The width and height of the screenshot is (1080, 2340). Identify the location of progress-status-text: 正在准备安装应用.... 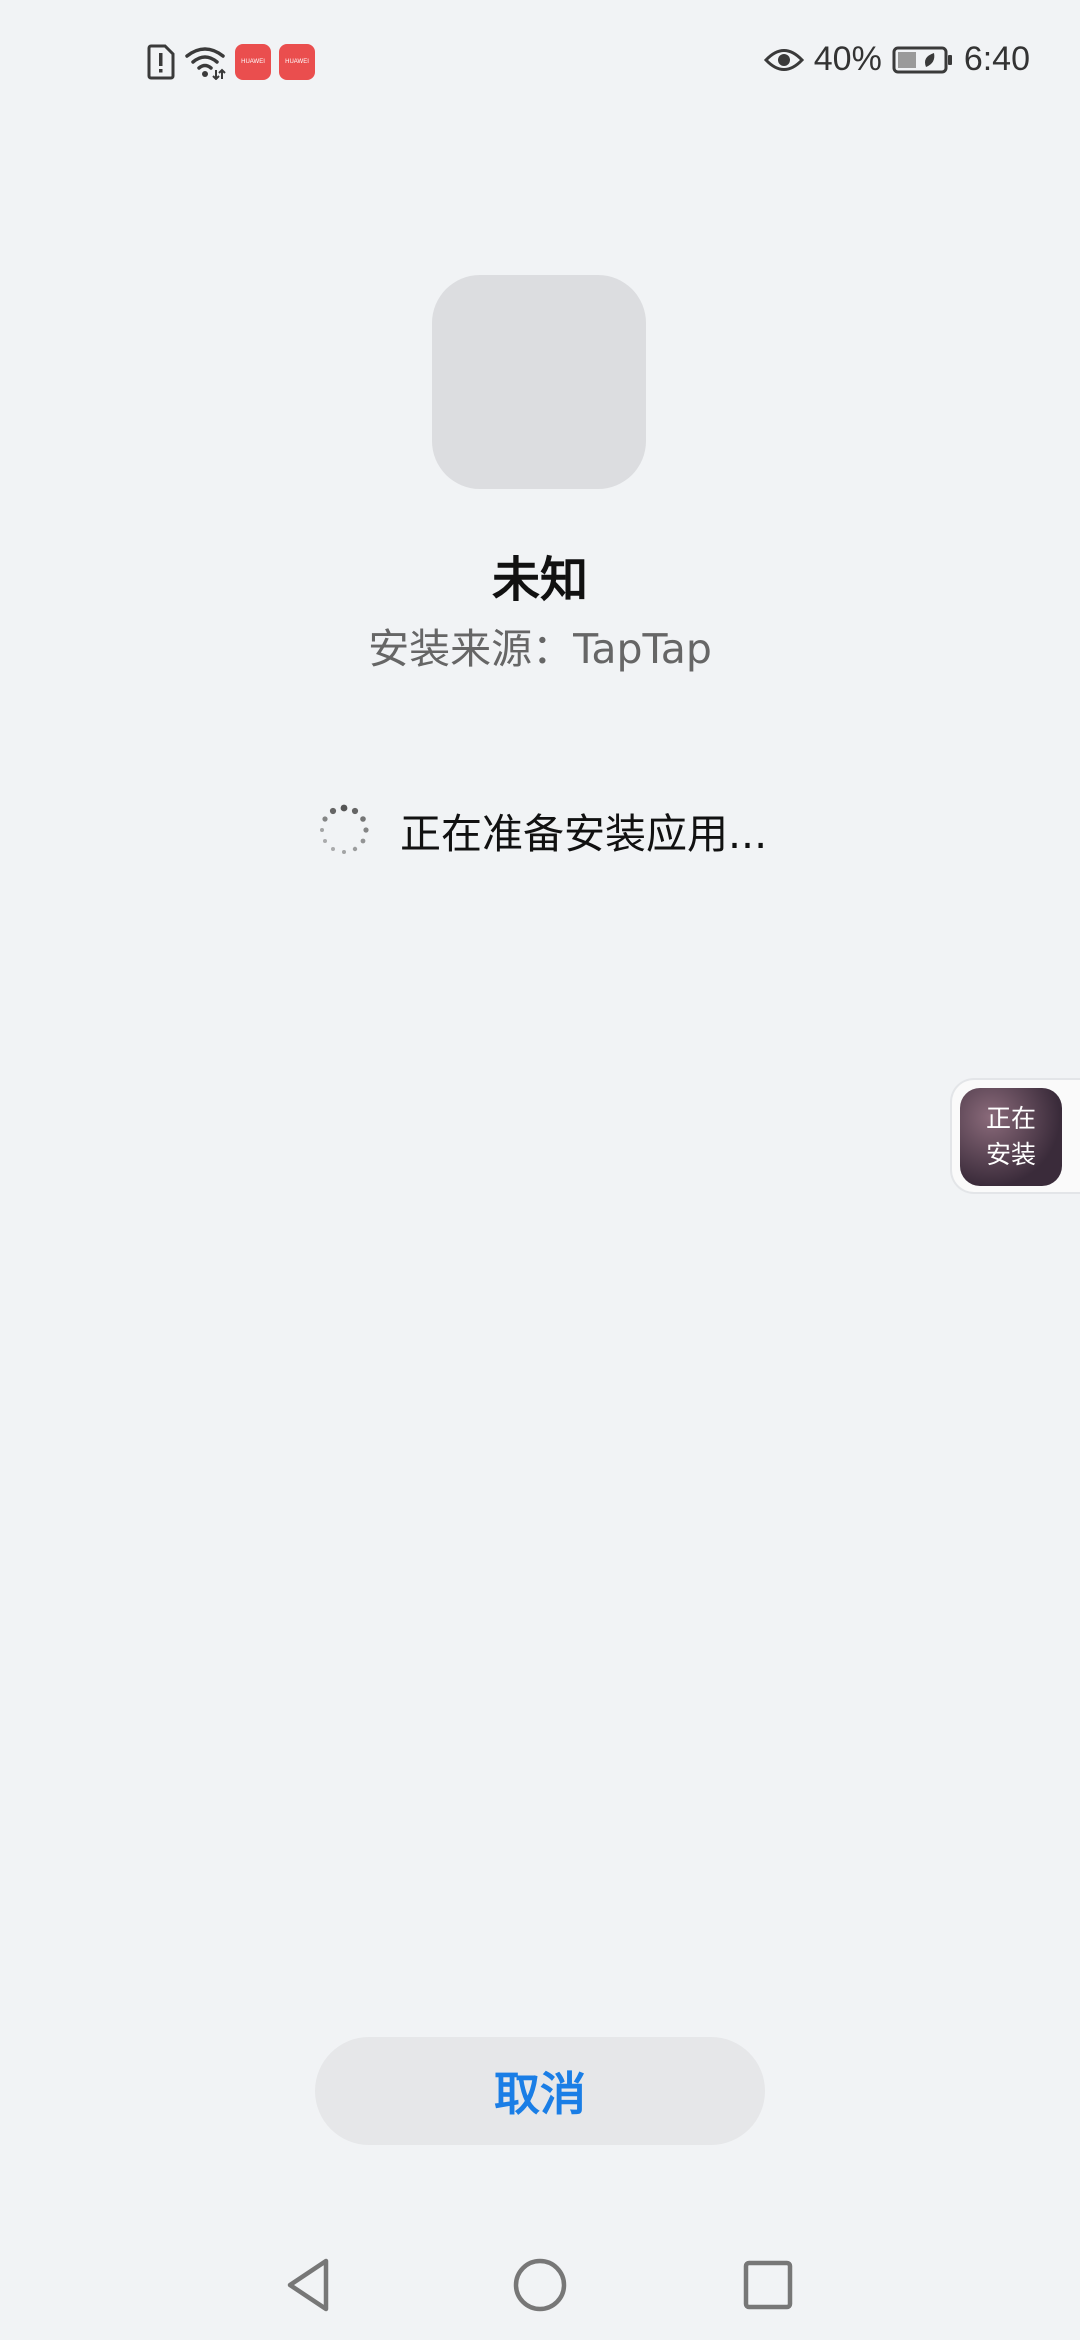
(584, 834).